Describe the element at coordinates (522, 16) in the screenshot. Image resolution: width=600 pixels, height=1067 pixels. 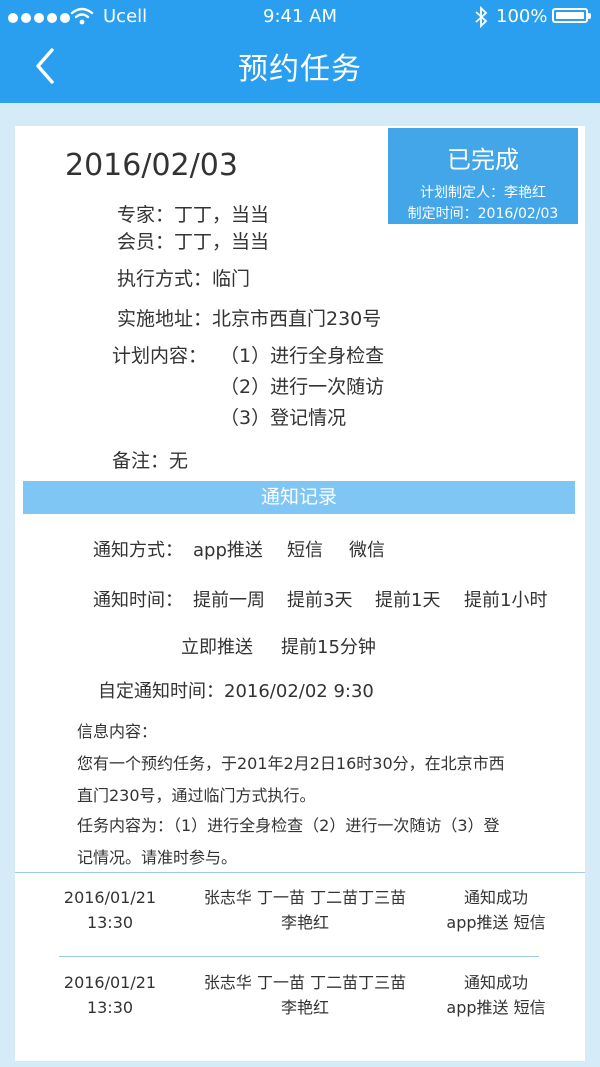
I see `battery-percent: 100%` at that location.